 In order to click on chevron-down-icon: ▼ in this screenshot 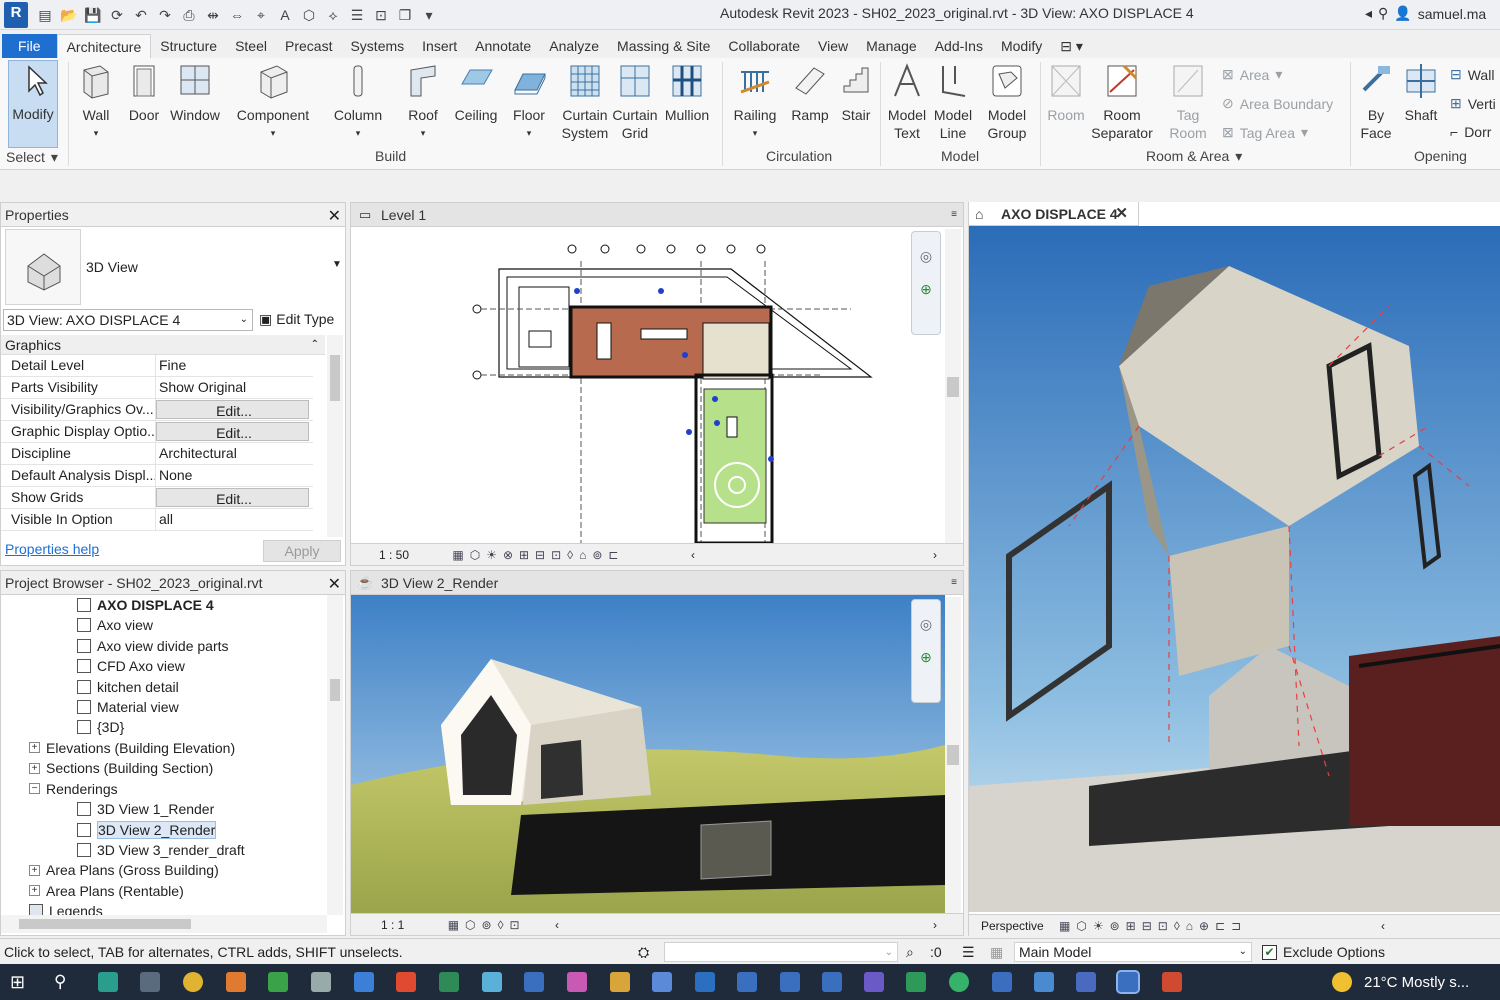, I will do `click(337, 264)`.